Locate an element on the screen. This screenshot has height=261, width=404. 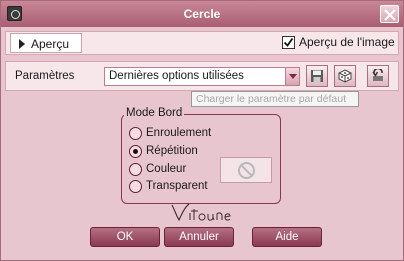
radio-label: Répétition is located at coordinates (172, 151).